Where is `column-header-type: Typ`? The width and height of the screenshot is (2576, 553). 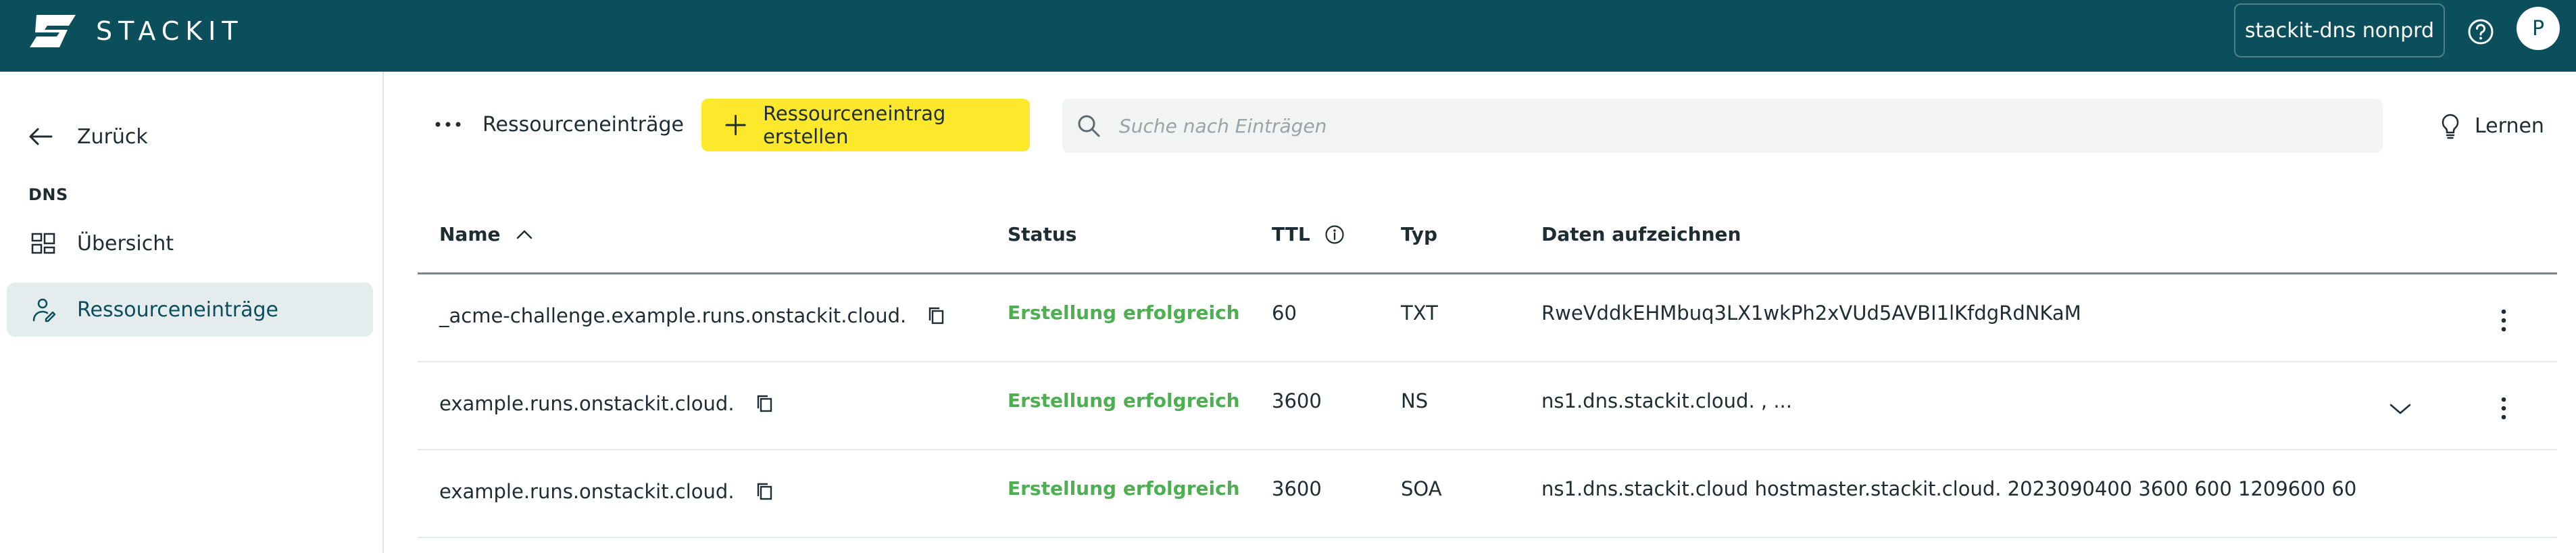
column-header-type: Typ is located at coordinates (1420, 234).